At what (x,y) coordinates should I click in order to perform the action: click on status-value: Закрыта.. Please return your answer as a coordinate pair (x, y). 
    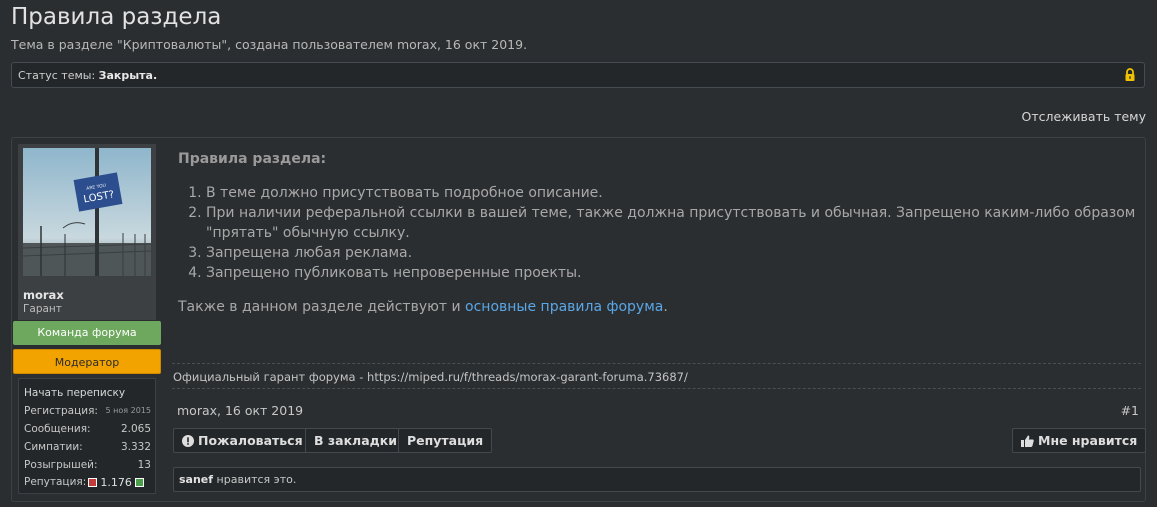
    Looking at the image, I should click on (128, 75).